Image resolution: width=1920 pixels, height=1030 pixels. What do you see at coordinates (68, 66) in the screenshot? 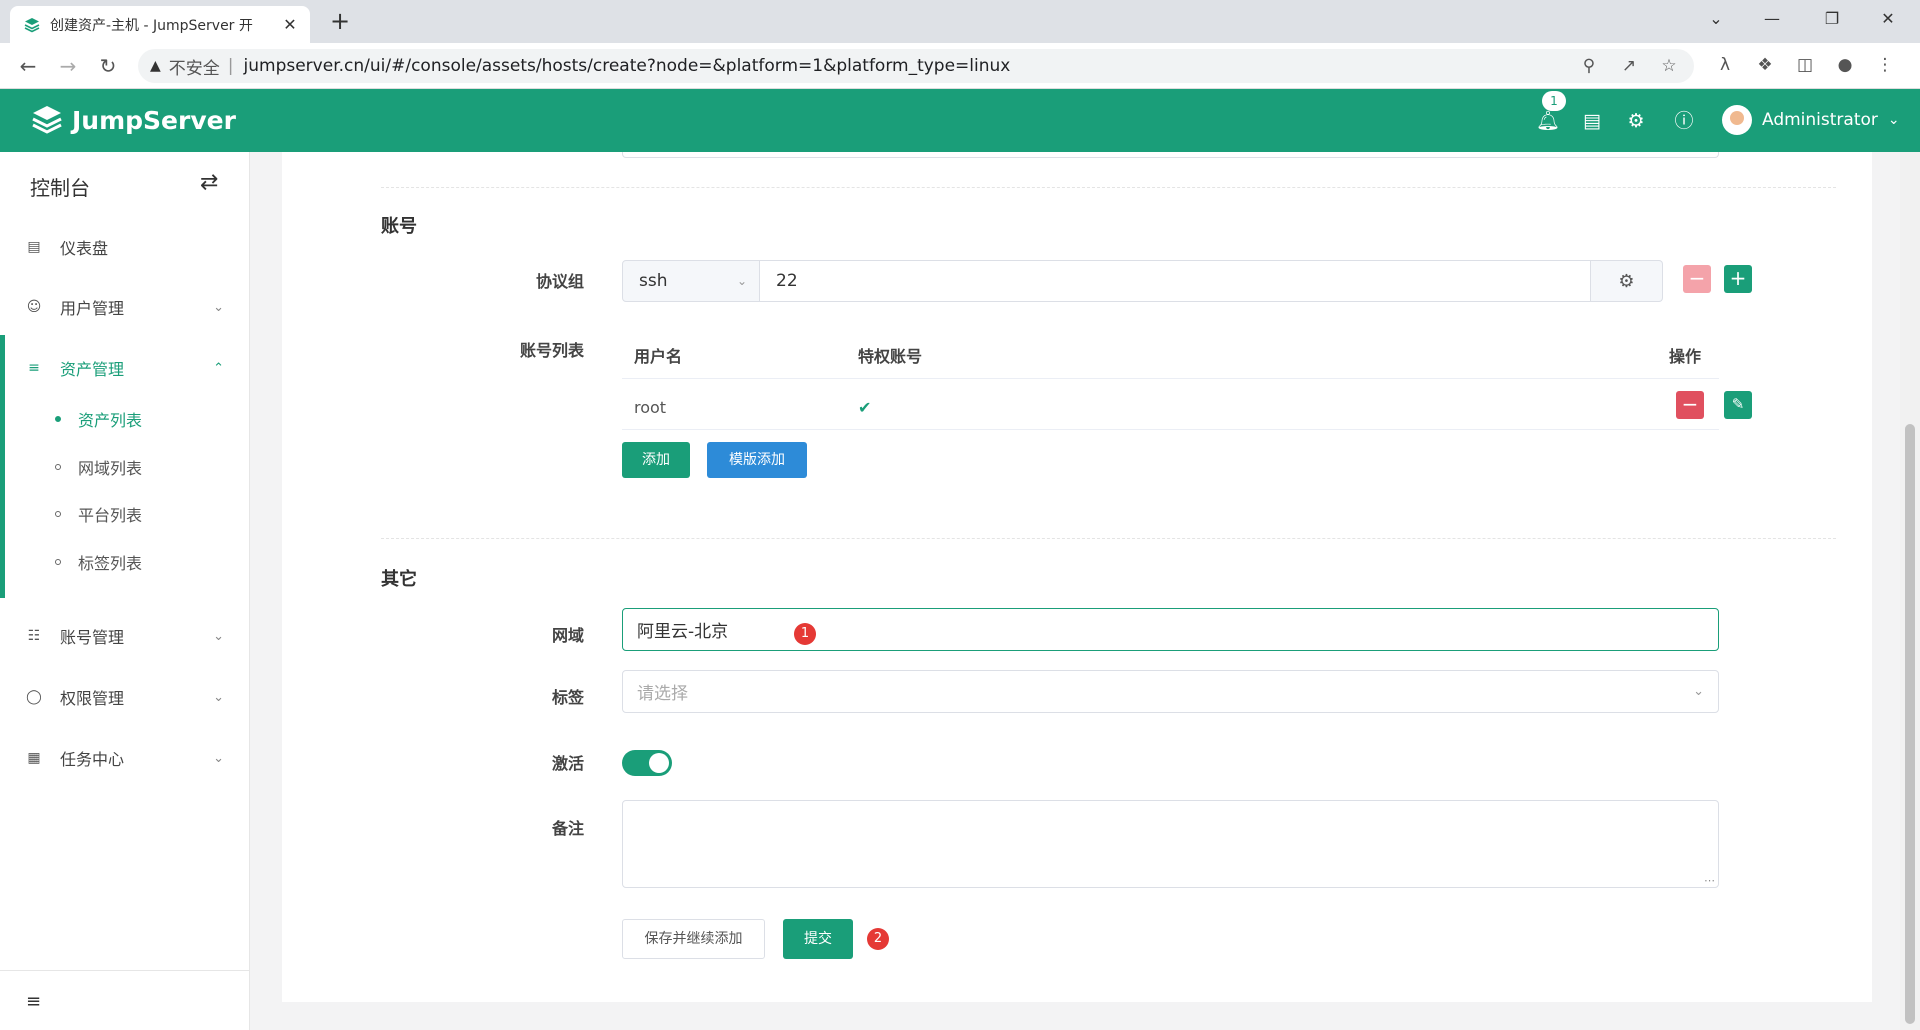
I see `forward-icon: →` at bounding box center [68, 66].